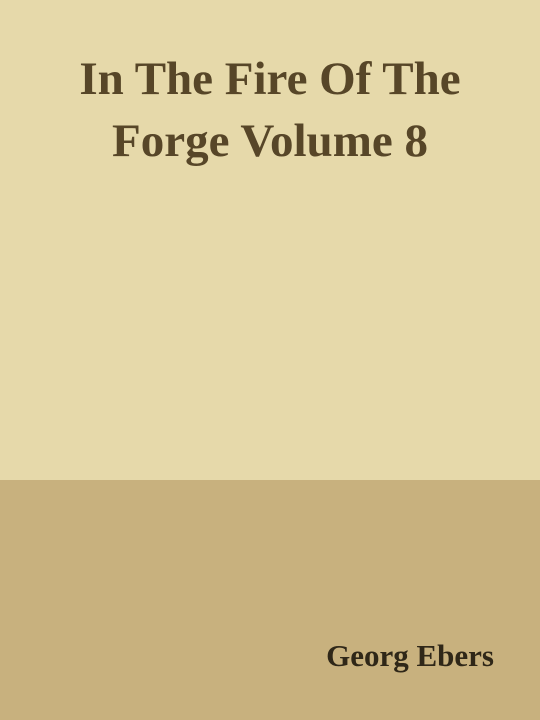 The width and height of the screenshot is (540, 720). I want to click on book-author: Georg Ebers, so click(410, 655).